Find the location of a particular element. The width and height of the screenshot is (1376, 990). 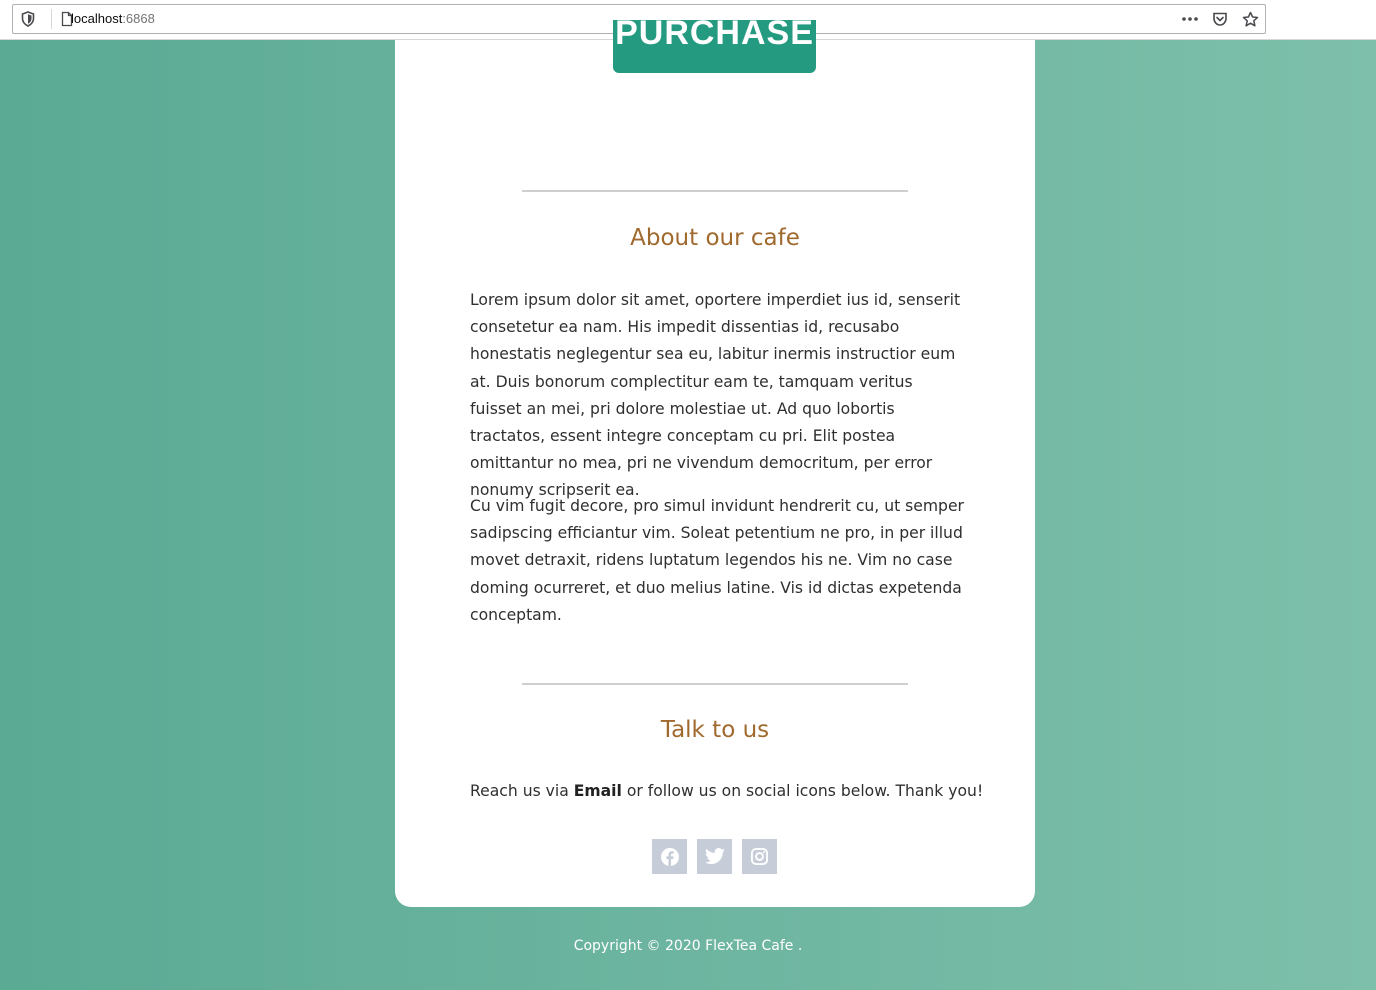

about-title: About our cafe is located at coordinates (715, 238).